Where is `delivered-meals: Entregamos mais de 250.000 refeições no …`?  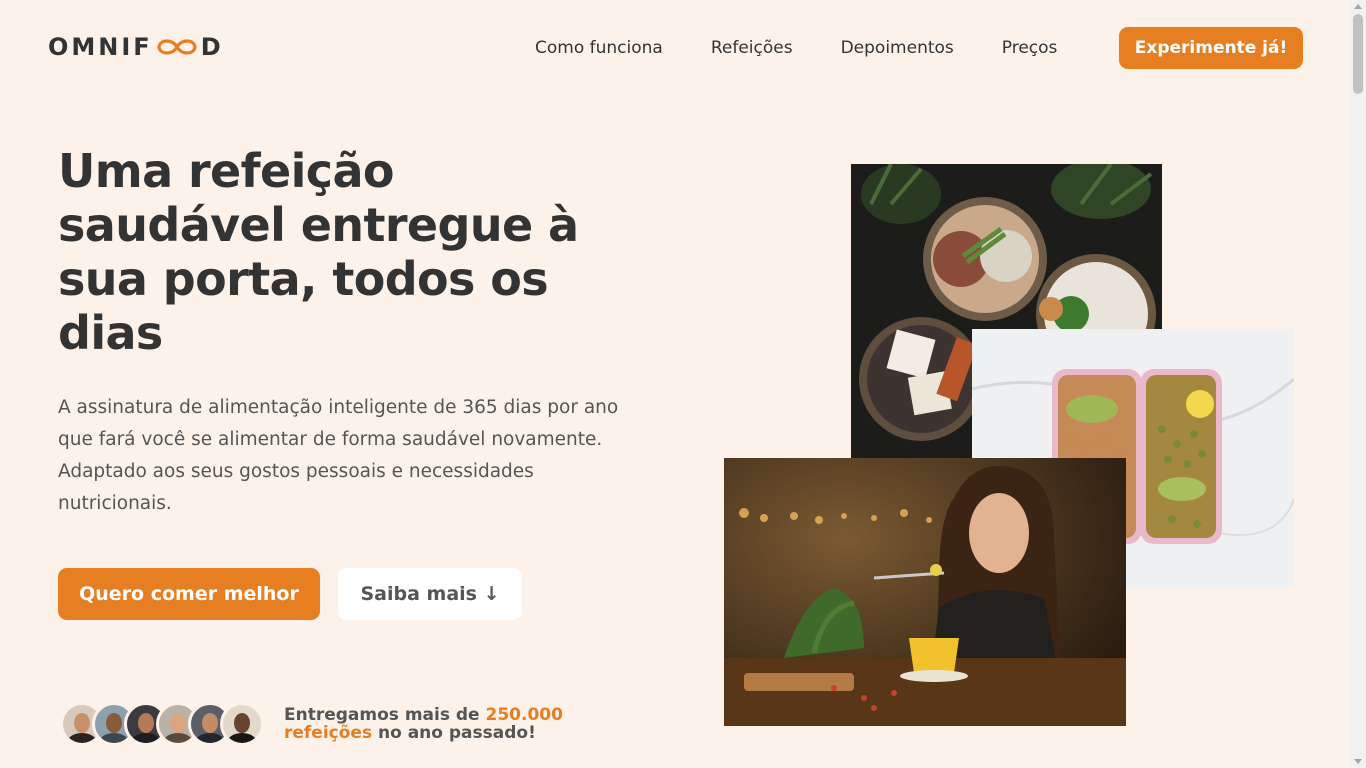
delivered-meals: Entregamos mais de 250.000 refeições no … is located at coordinates (317, 724).